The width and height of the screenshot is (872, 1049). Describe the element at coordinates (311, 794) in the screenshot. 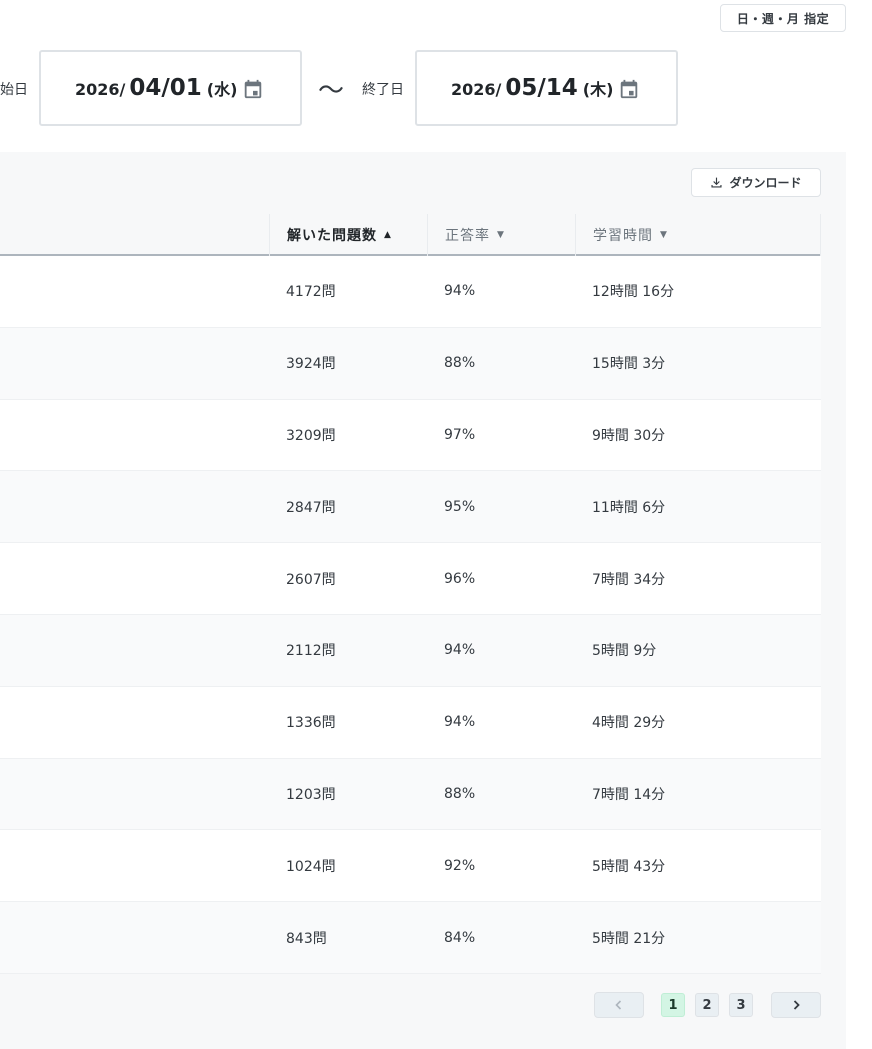

I see `solved-count: 1203問` at that location.